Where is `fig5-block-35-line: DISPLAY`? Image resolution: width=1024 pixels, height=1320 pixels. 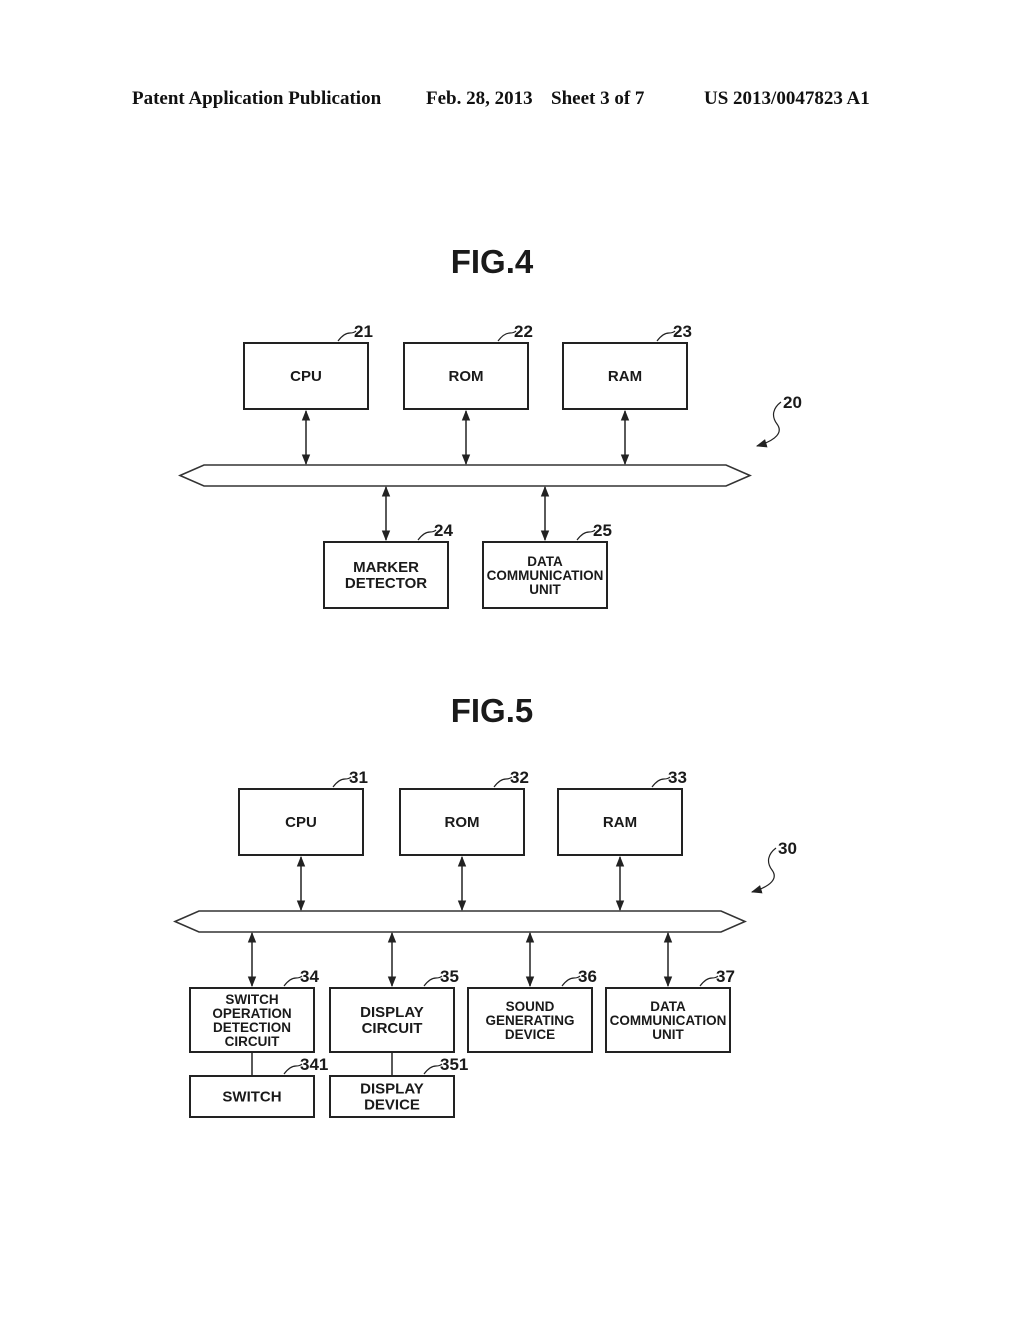 fig5-block-35-line: DISPLAY is located at coordinates (392, 1012).